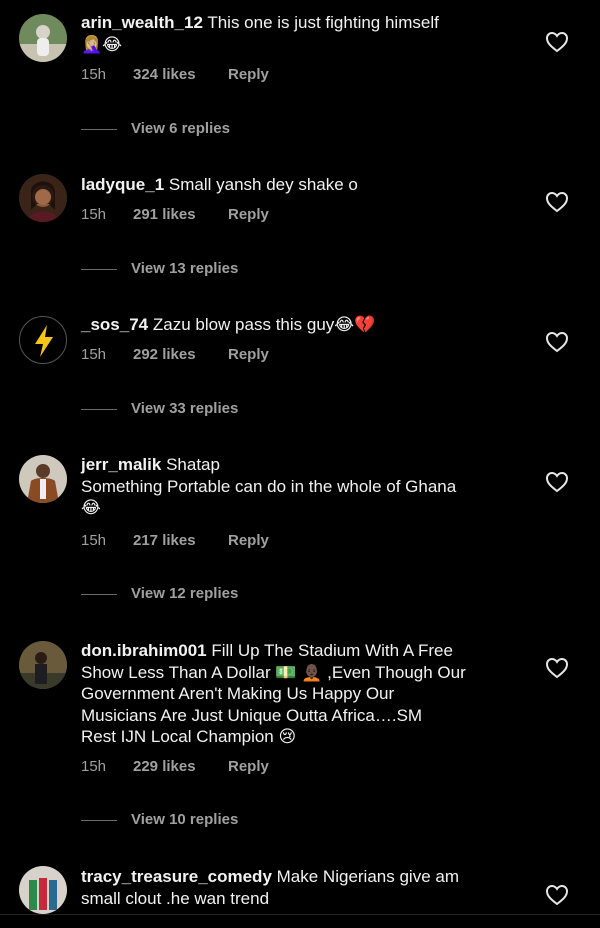 The height and width of the screenshot is (928, 600). I want to click on comment-body: Make Nigerians give am, so click(367, 876).